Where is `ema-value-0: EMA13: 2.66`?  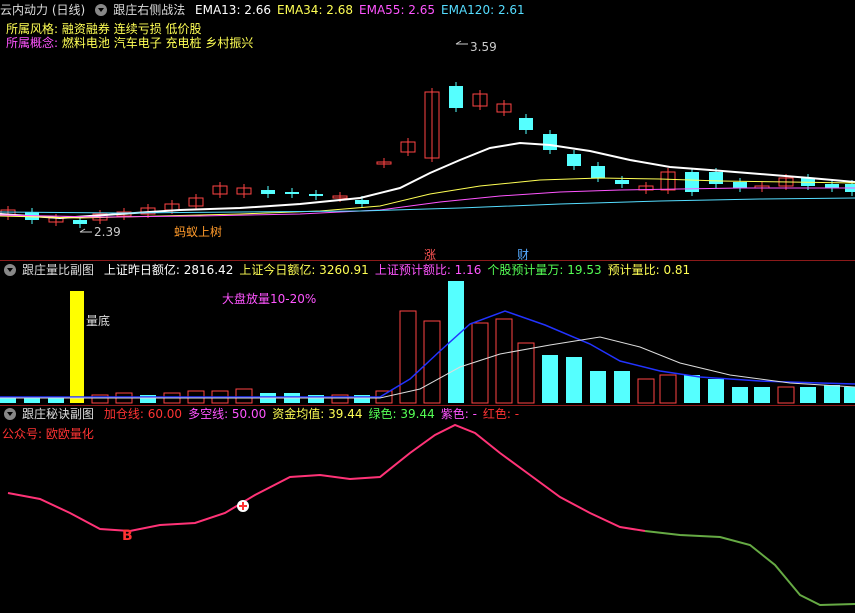
ema-value-0: EMA13: 2.66 is located at coordinates (233, 10).